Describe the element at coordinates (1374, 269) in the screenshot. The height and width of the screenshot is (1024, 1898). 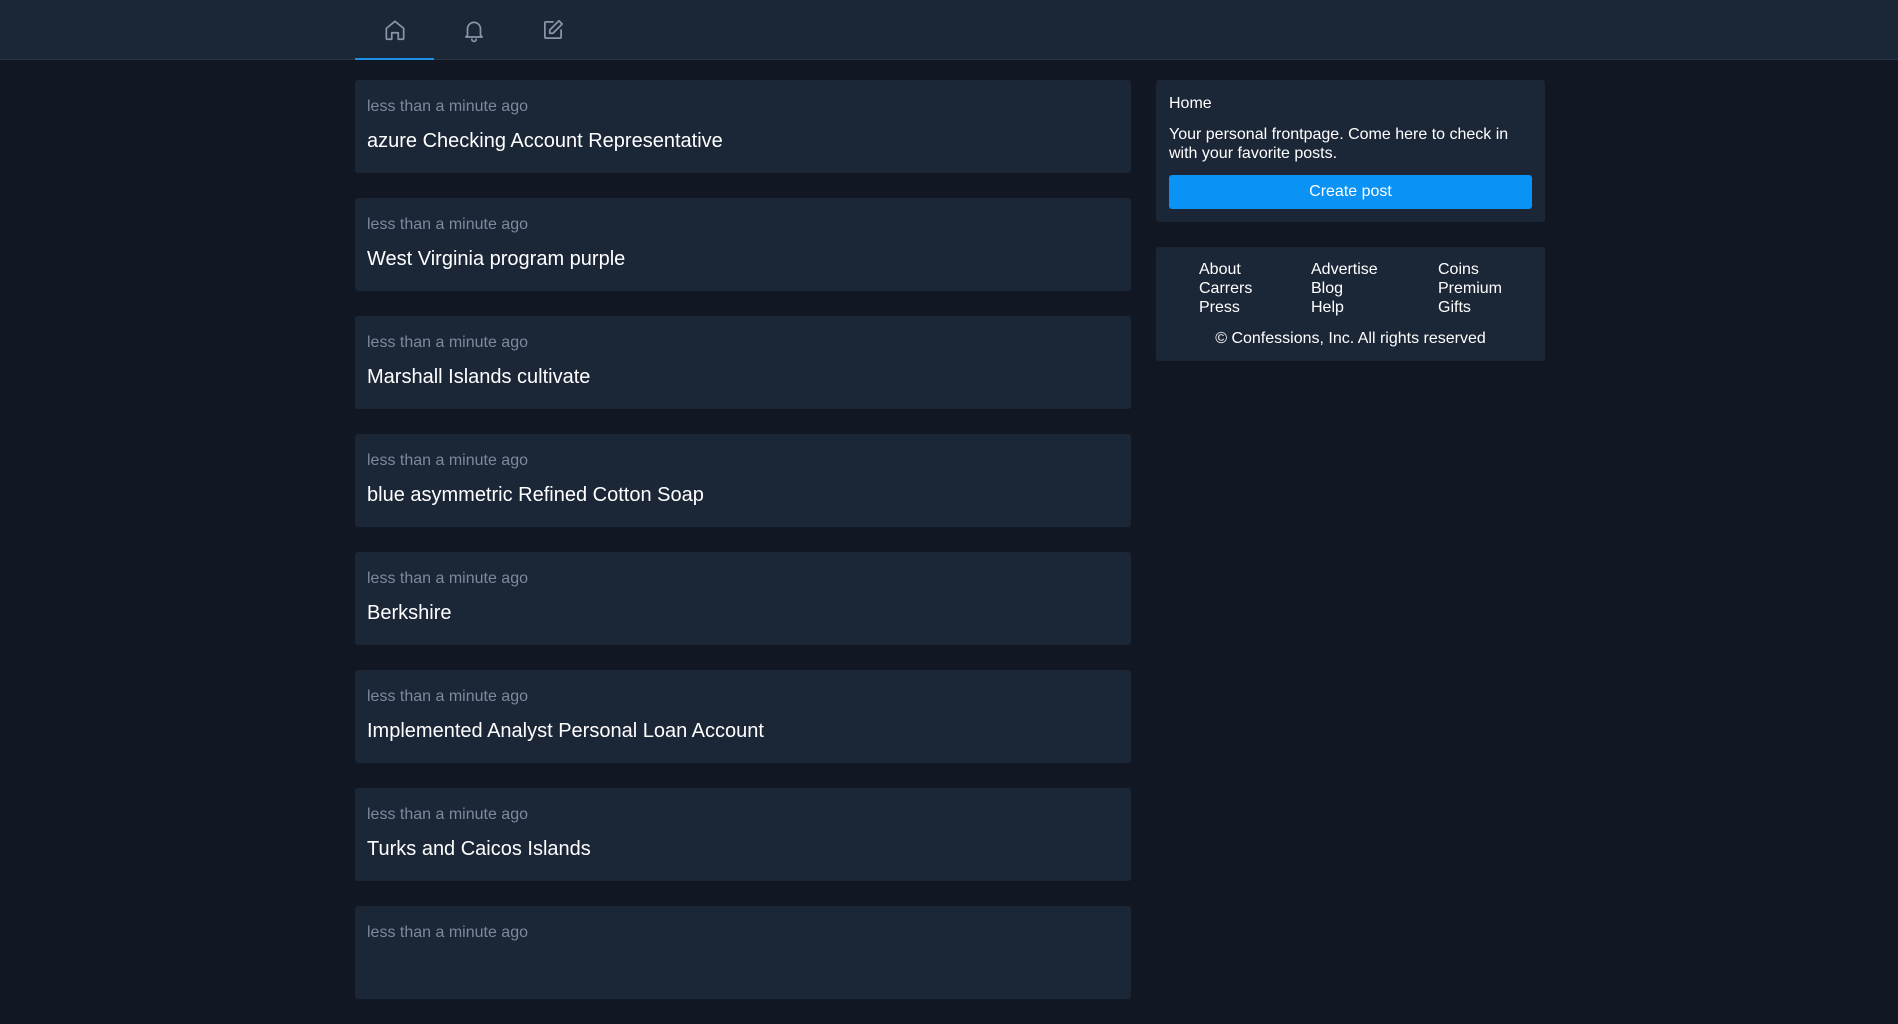
I see `footer-link-advertise: Advertise` at that location.